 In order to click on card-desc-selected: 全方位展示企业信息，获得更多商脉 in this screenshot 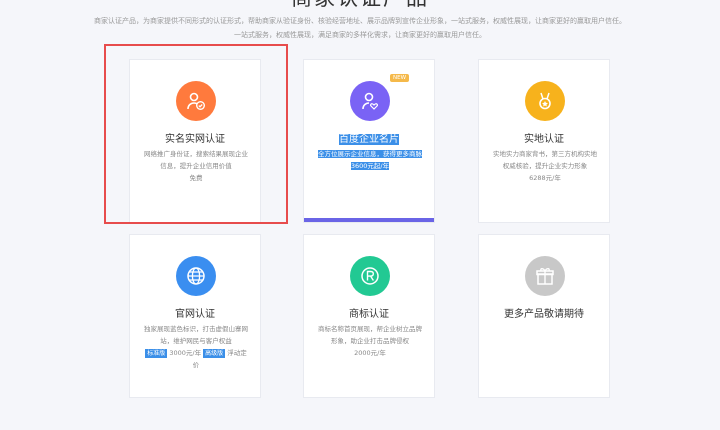, I will do `click(370, 154)`.